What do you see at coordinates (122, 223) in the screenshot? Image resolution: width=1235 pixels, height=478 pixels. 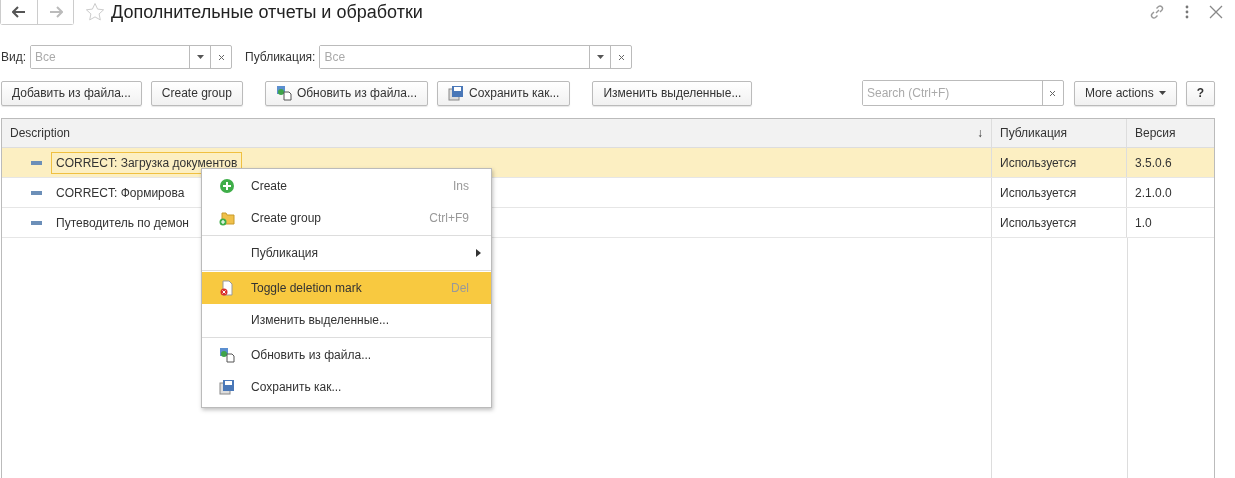 I see `table-cell-text: Путеводитель по демон` at bounding box center [122, 223].